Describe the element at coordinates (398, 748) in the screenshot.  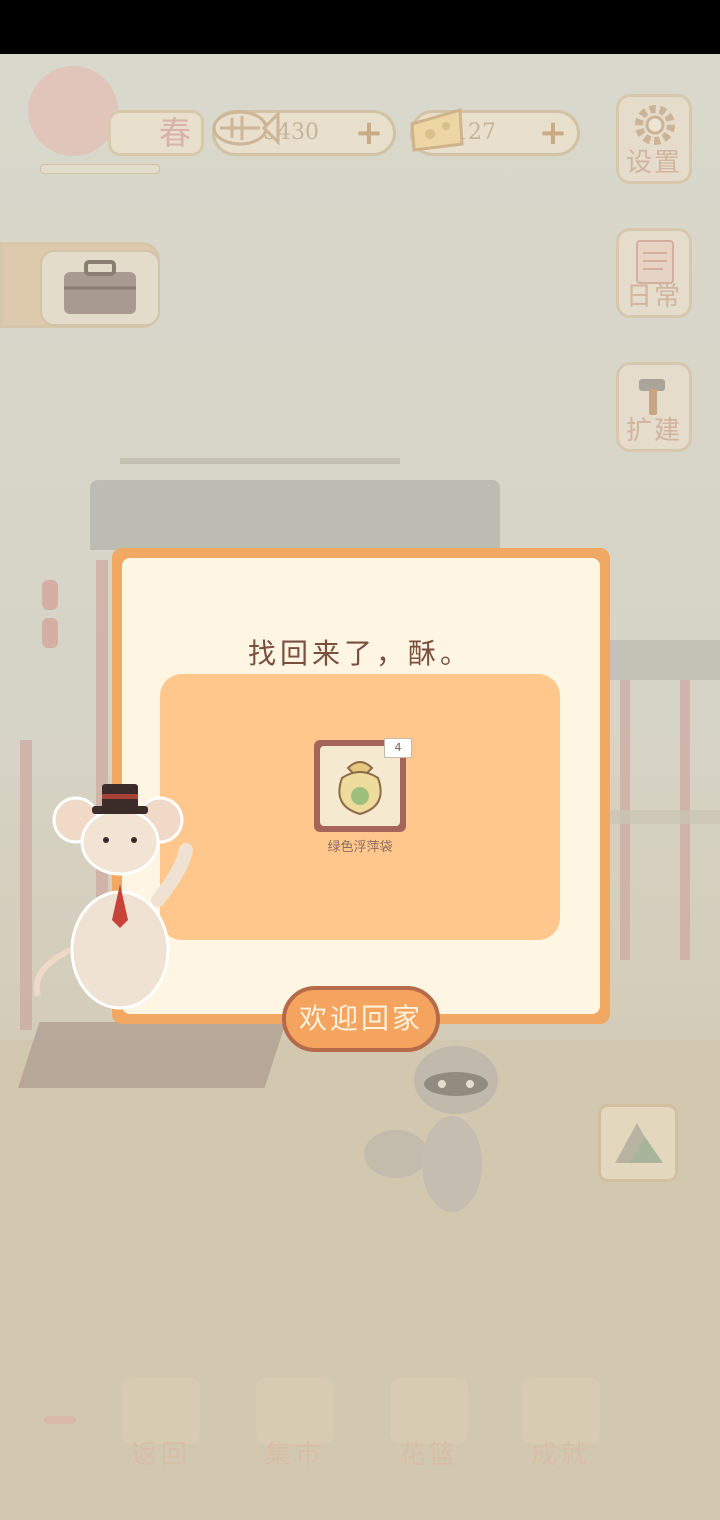
I see `reward-item-count: 4` at that location.